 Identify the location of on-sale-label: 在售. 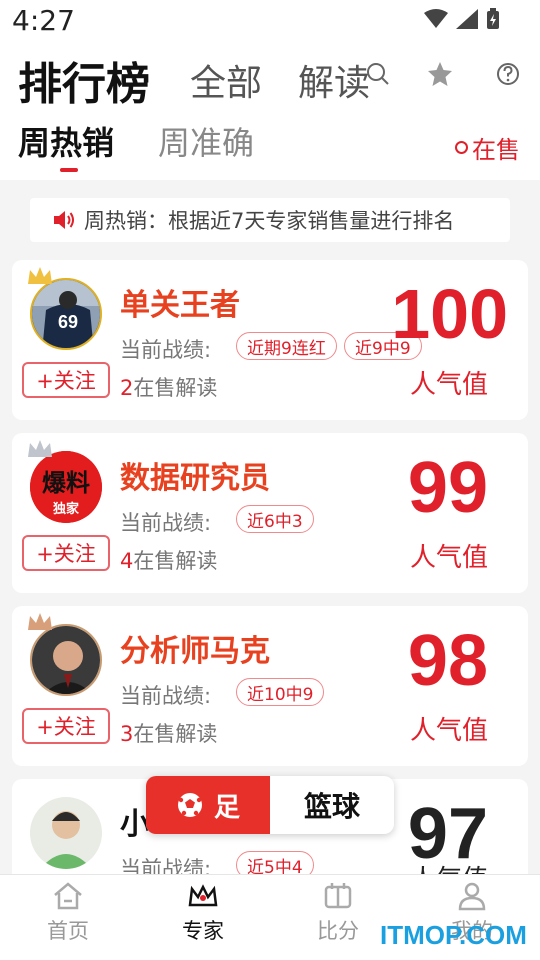
(496, 150).